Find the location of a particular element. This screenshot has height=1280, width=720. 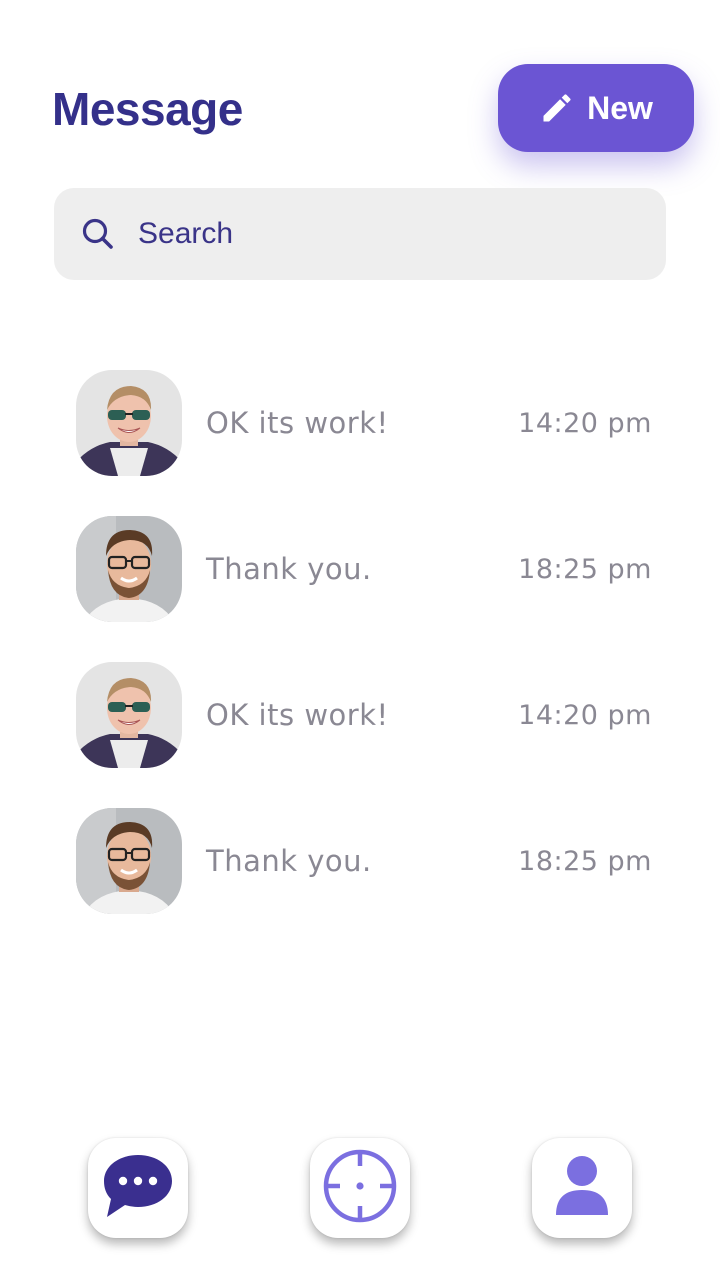

nav-messages-button is located at coordinates (138, 1188).